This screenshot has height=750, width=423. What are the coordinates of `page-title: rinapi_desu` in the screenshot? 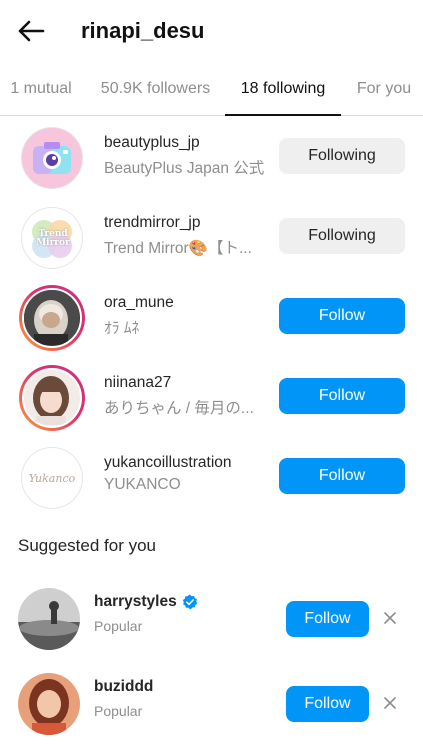 It's located at (143, 30).